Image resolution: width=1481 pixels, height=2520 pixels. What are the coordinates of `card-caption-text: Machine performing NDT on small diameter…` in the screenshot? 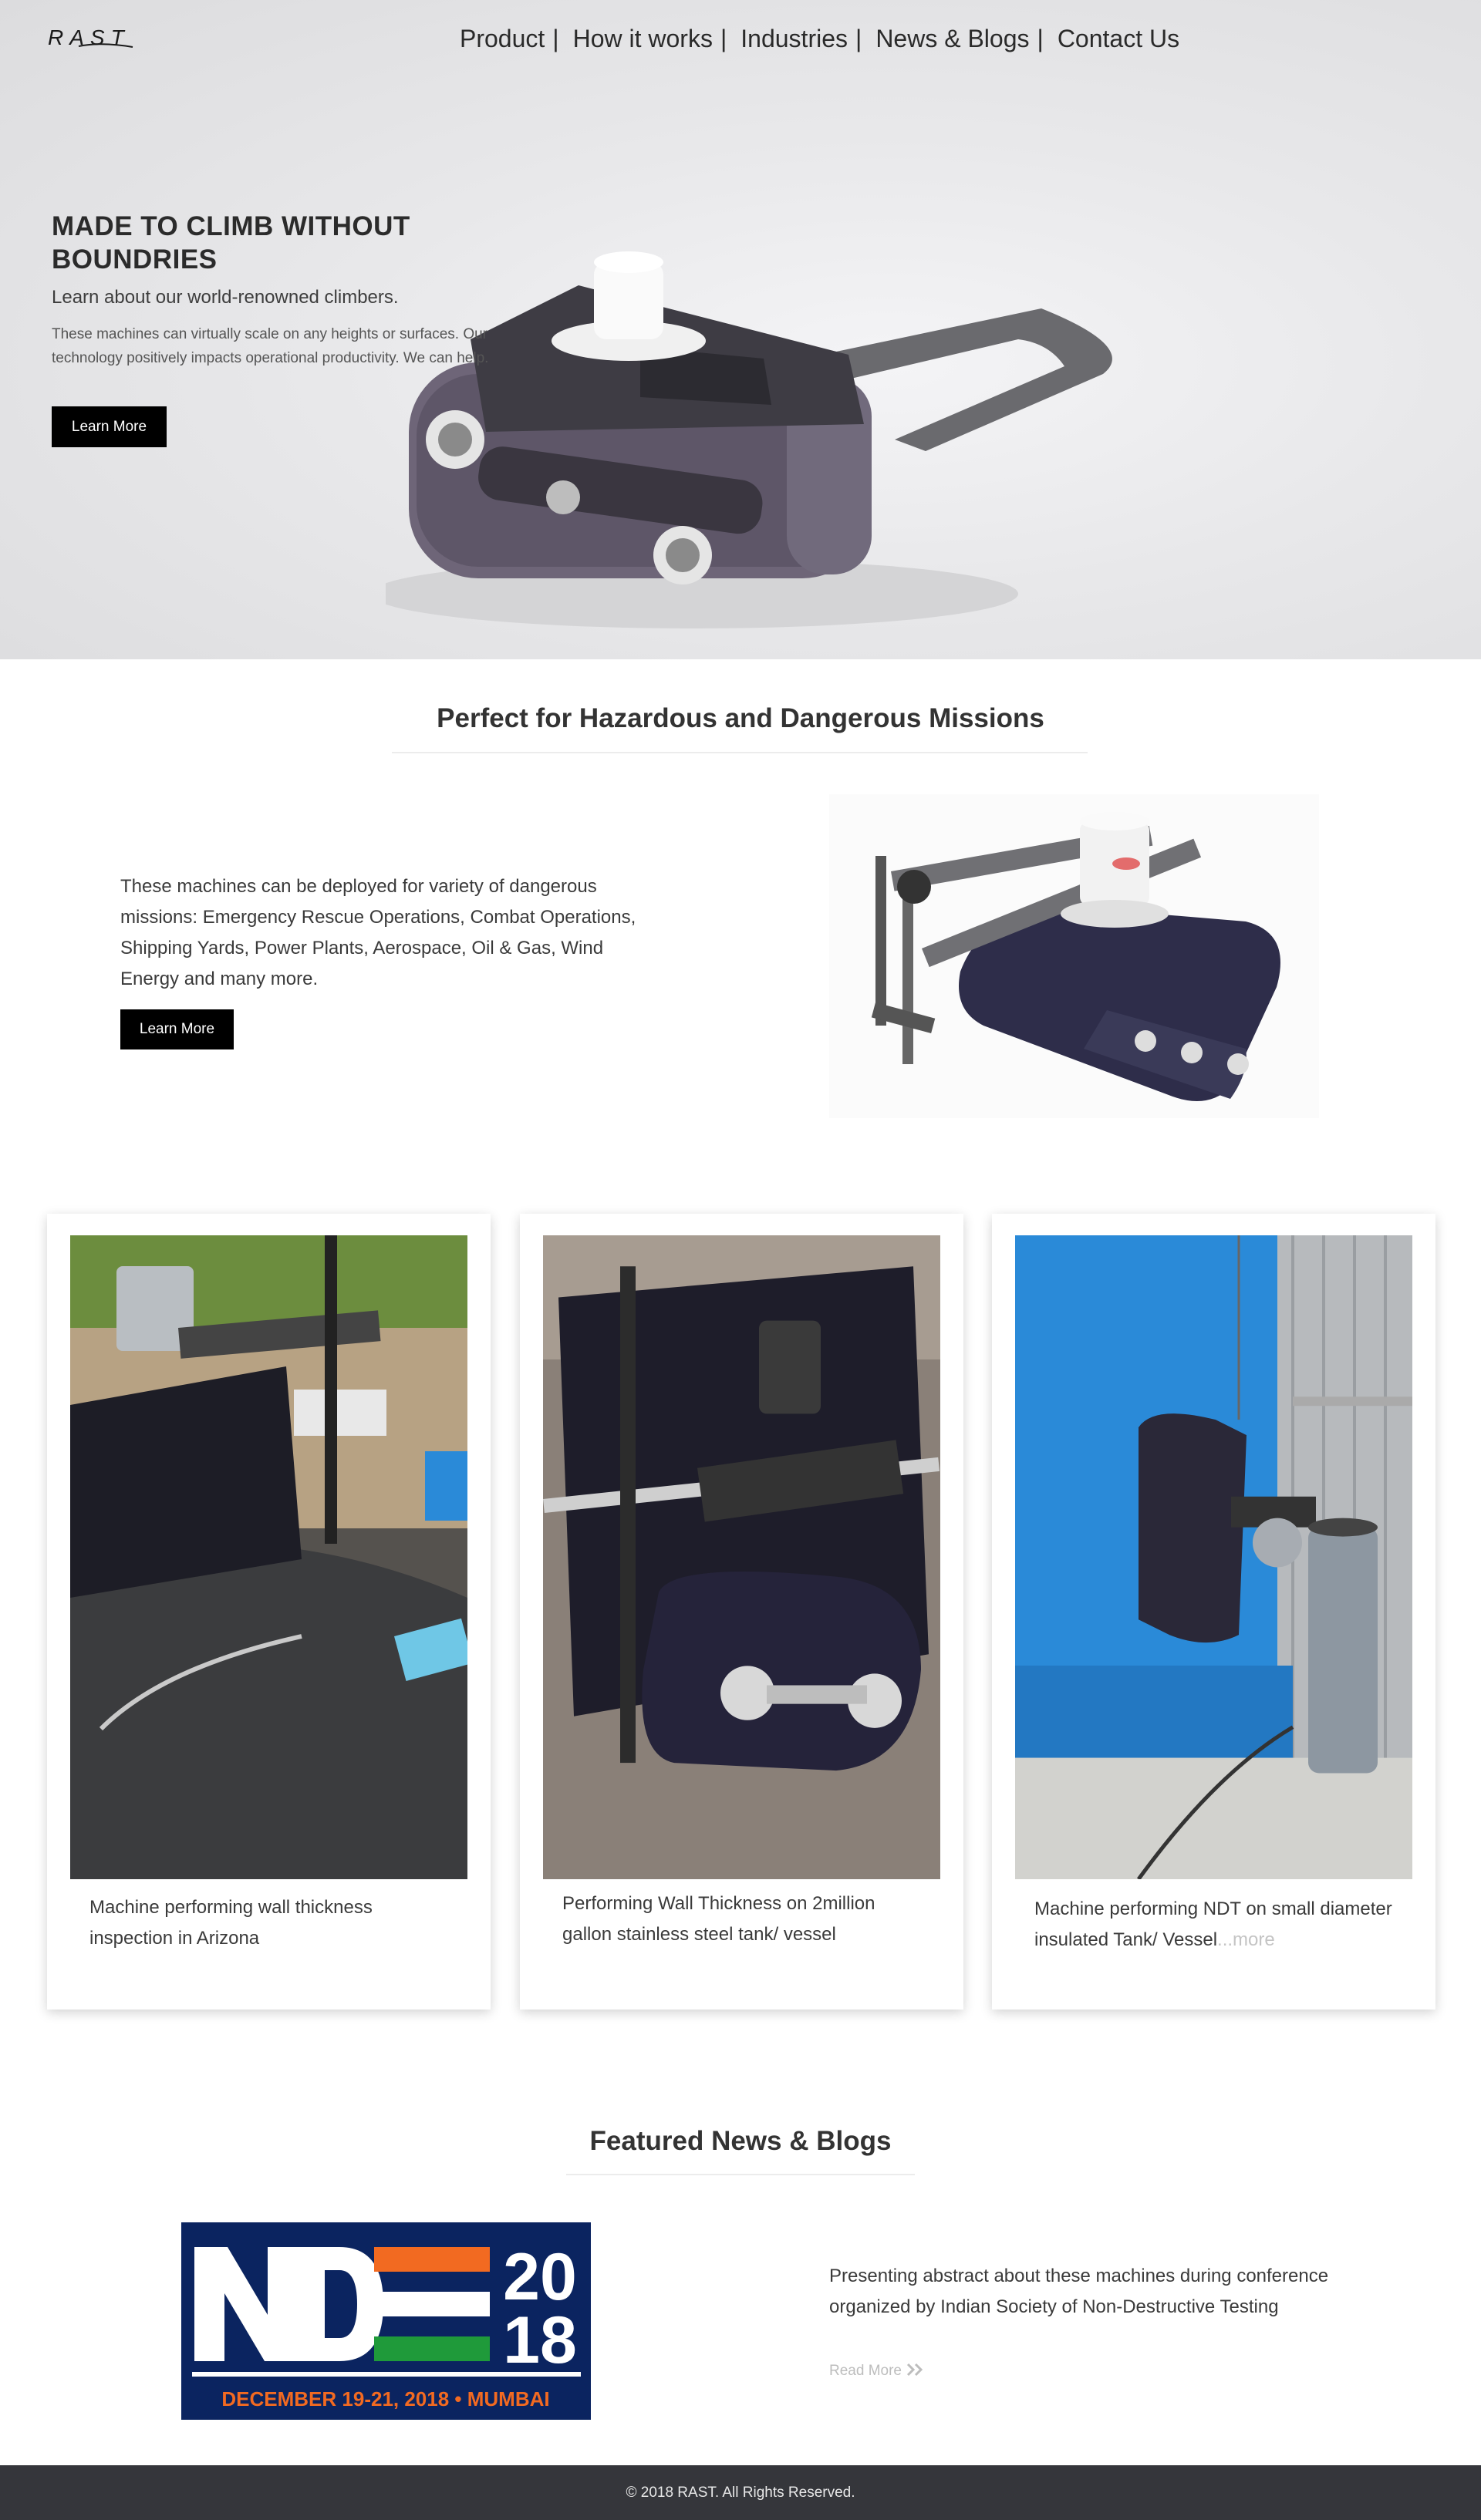 It's located at (1213, 1924).